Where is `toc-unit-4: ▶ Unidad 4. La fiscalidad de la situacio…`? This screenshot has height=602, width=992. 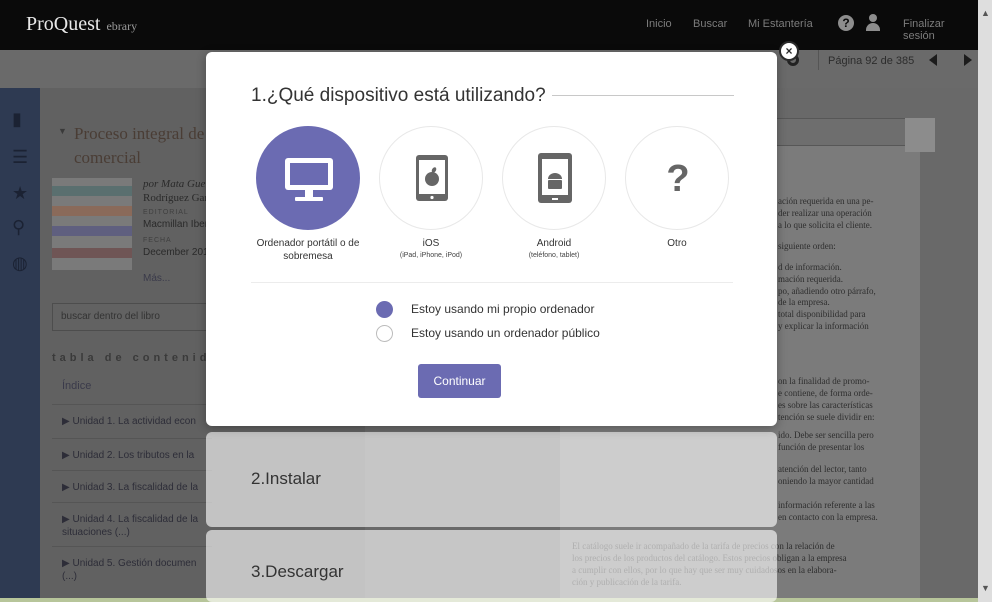 toc-unit-4: ▶ Unidad 4. La fiscalidad de la situacio… is located at coordinates (132, 524).